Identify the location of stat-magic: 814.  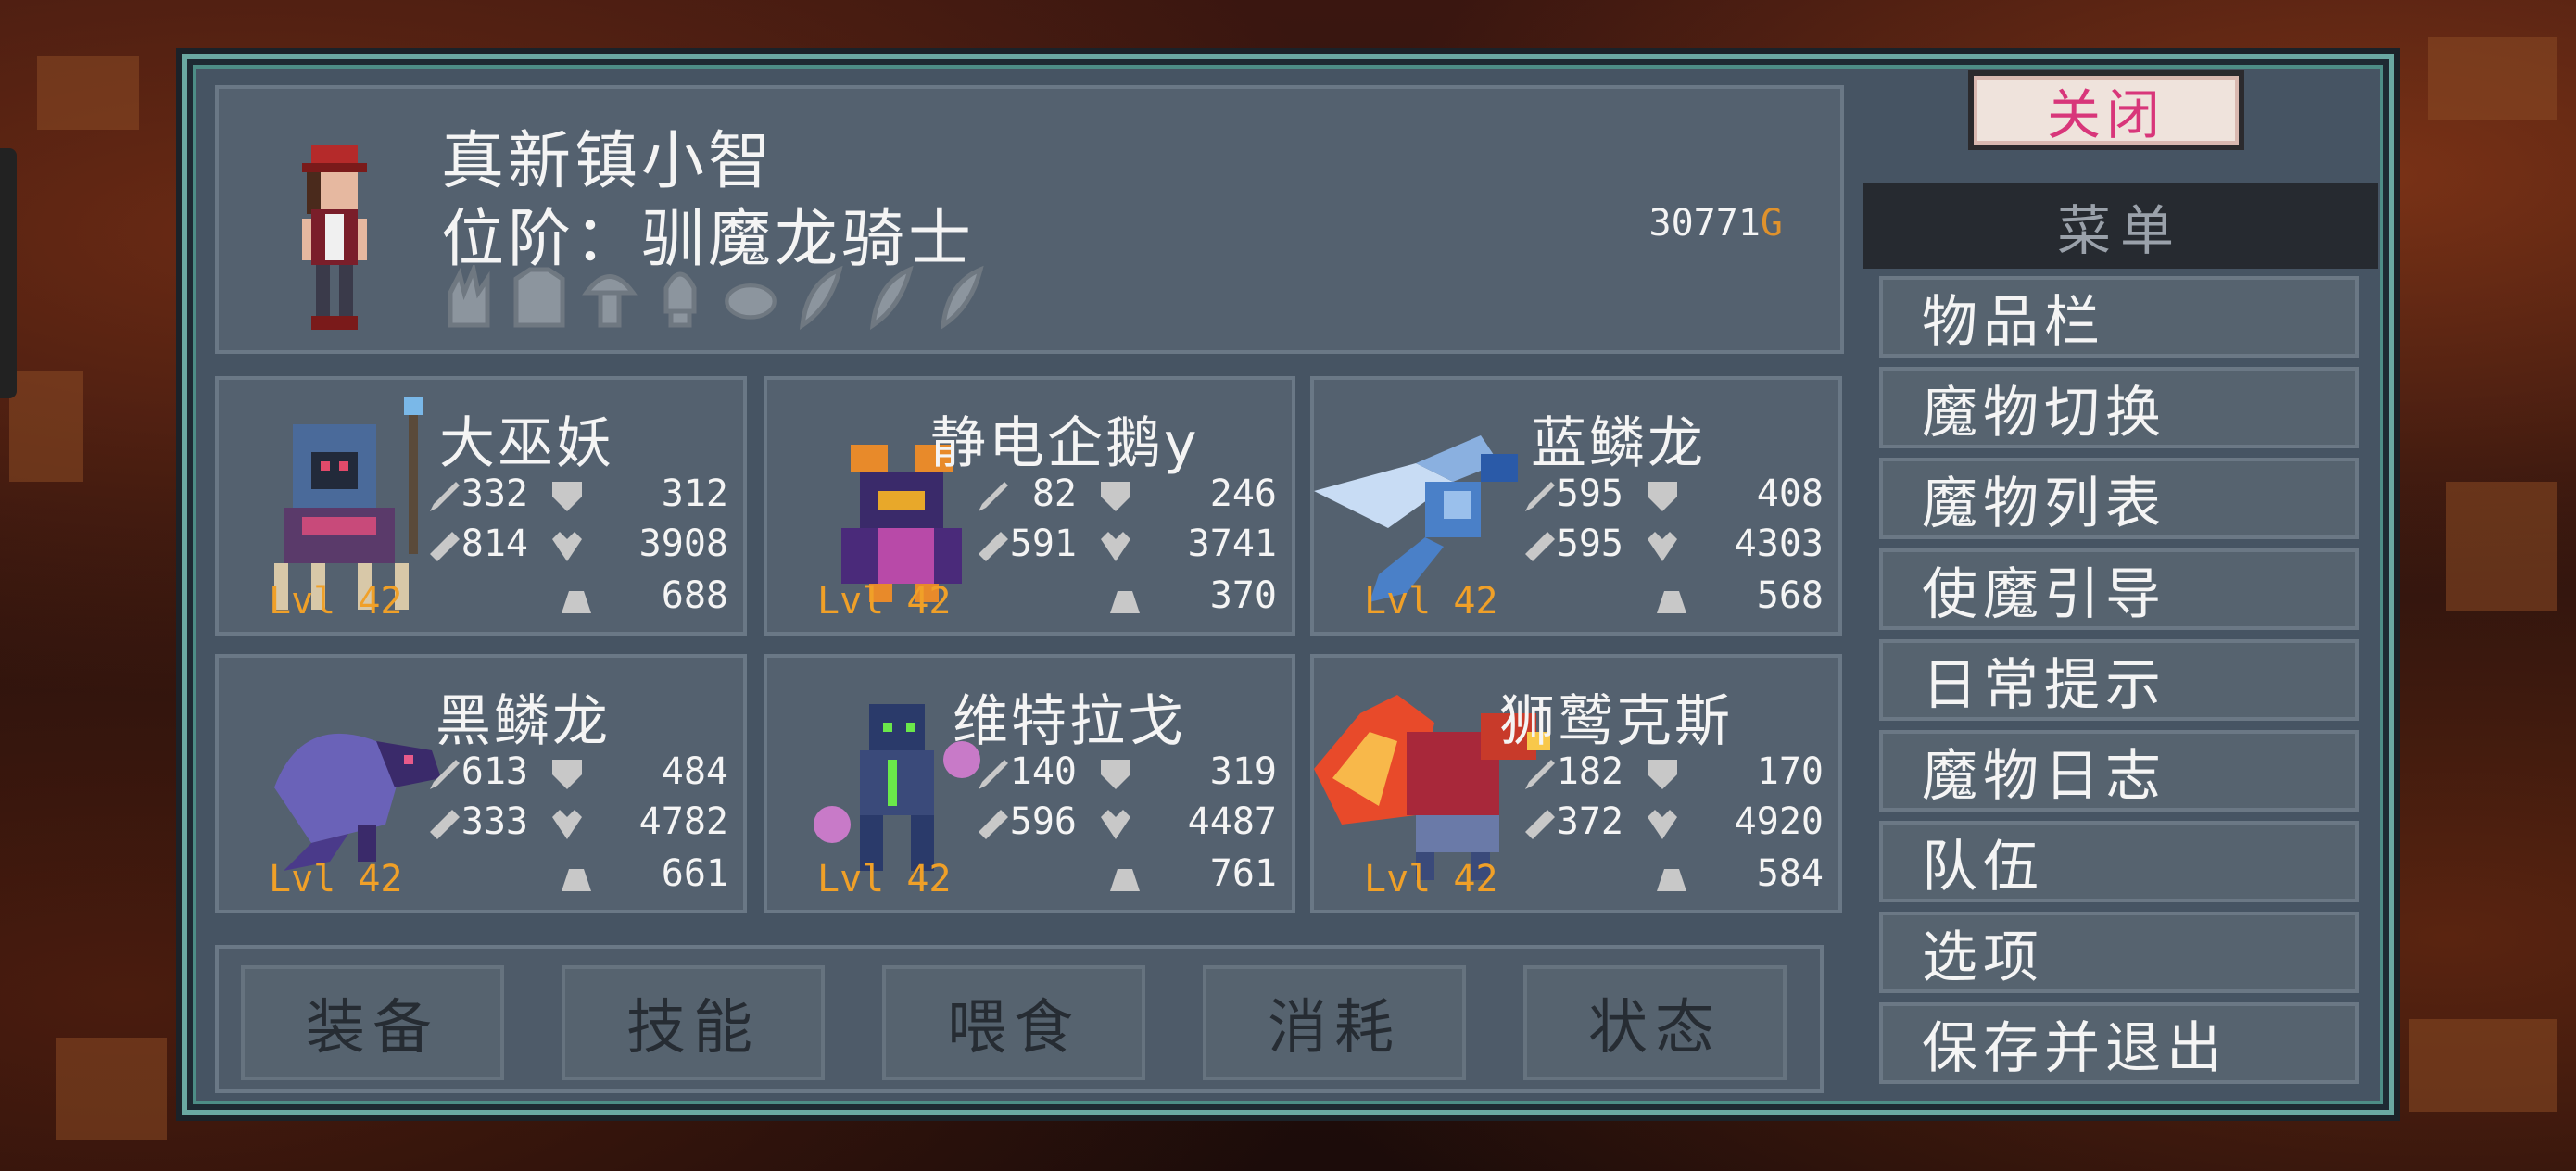
(495, 544).